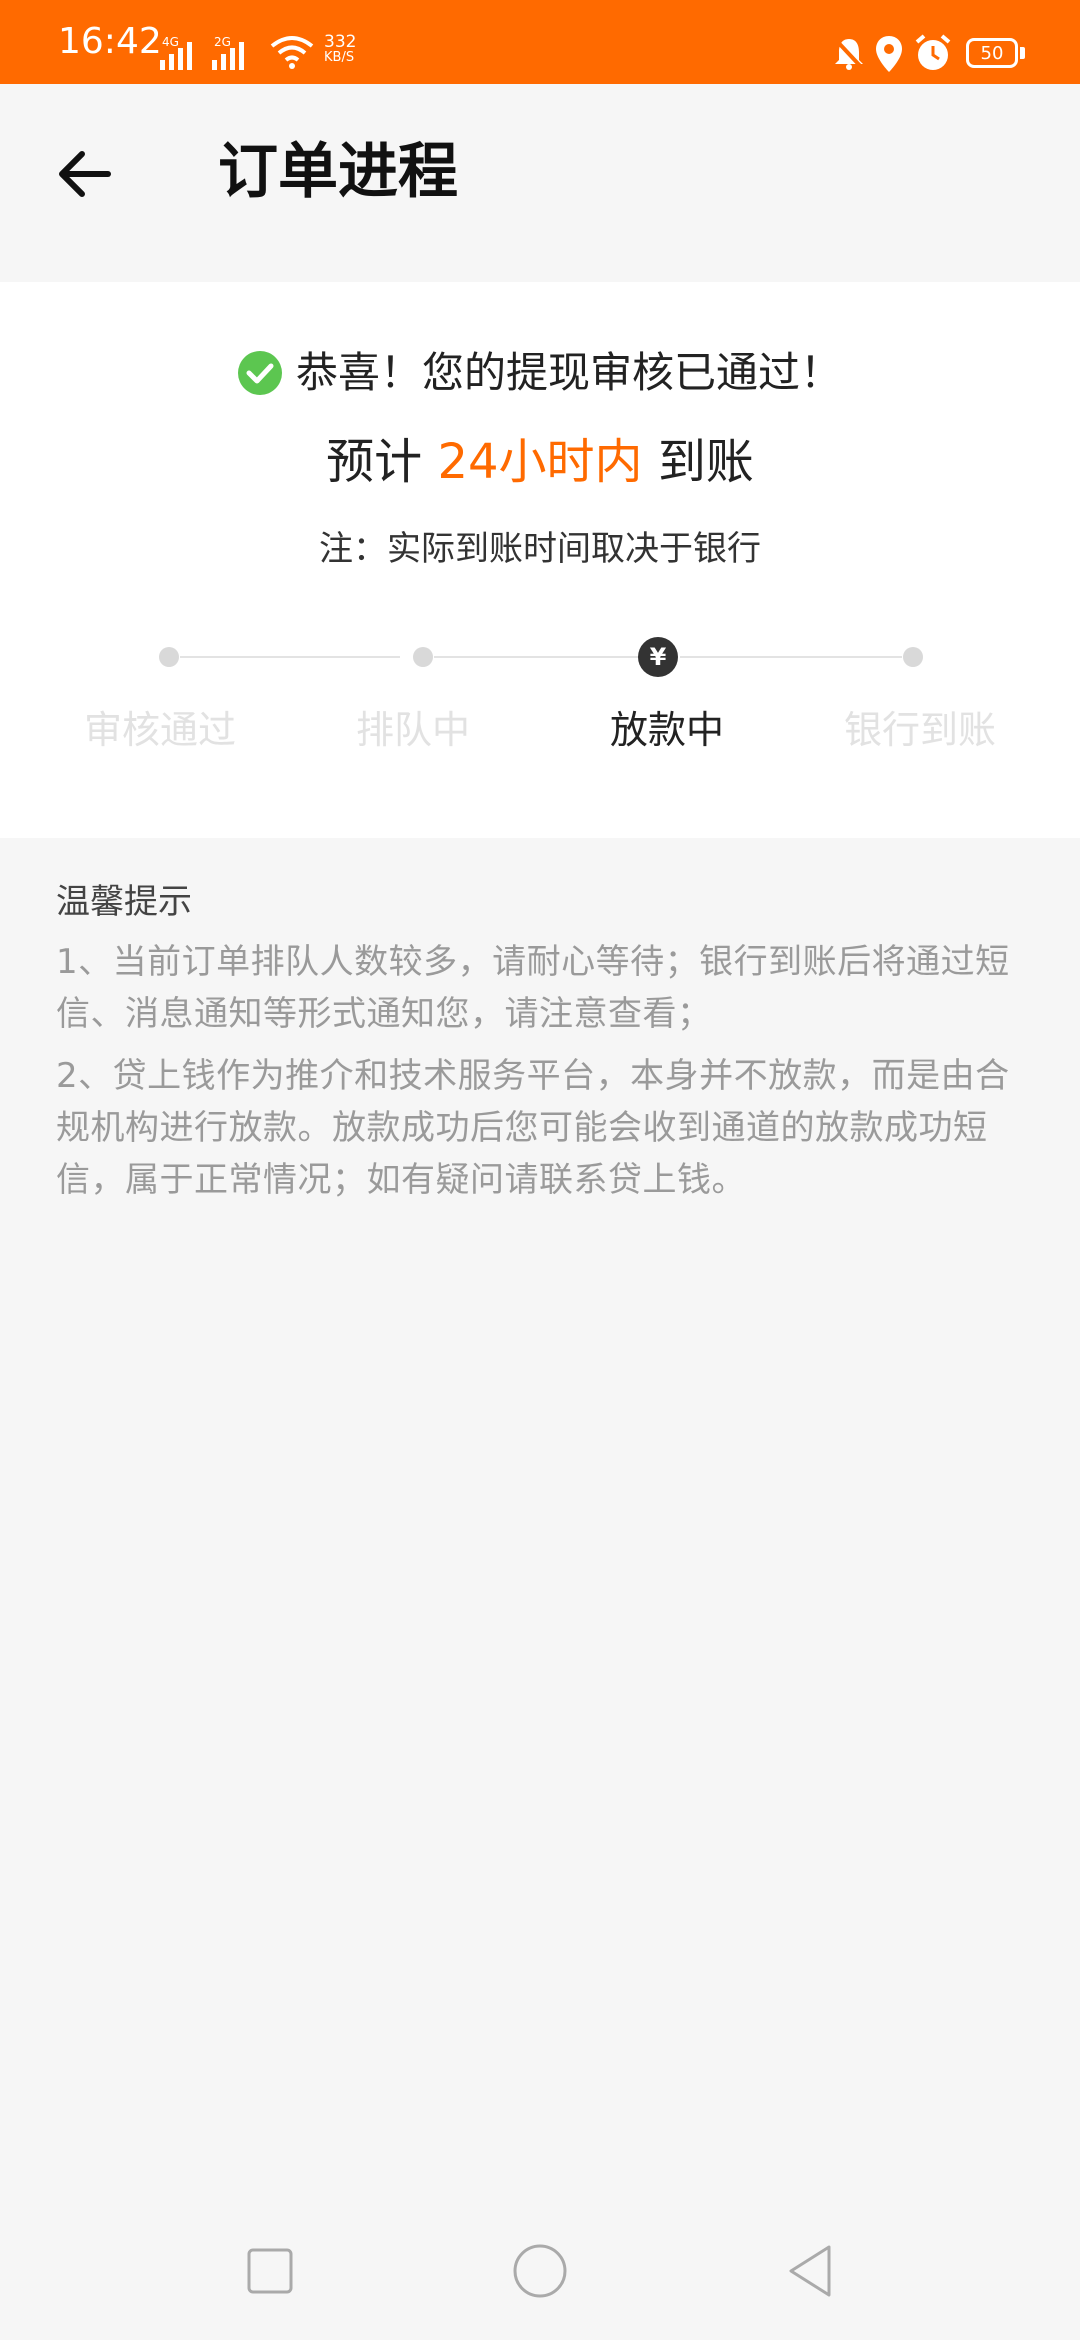  I want to click on step-label-approved: 审核通过, so click(159, 730).